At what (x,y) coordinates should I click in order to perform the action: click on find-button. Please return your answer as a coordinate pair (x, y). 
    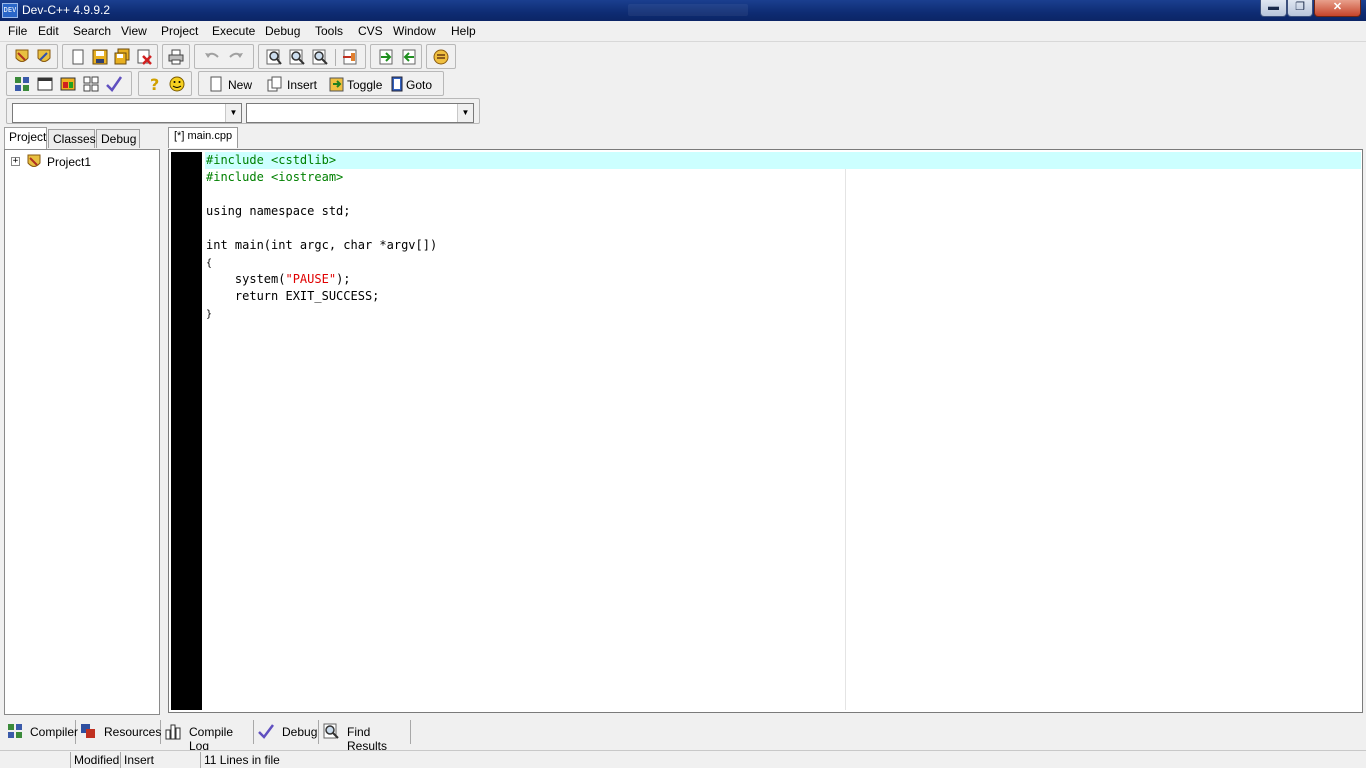
    Looking at the image, I should click on (274, 57).